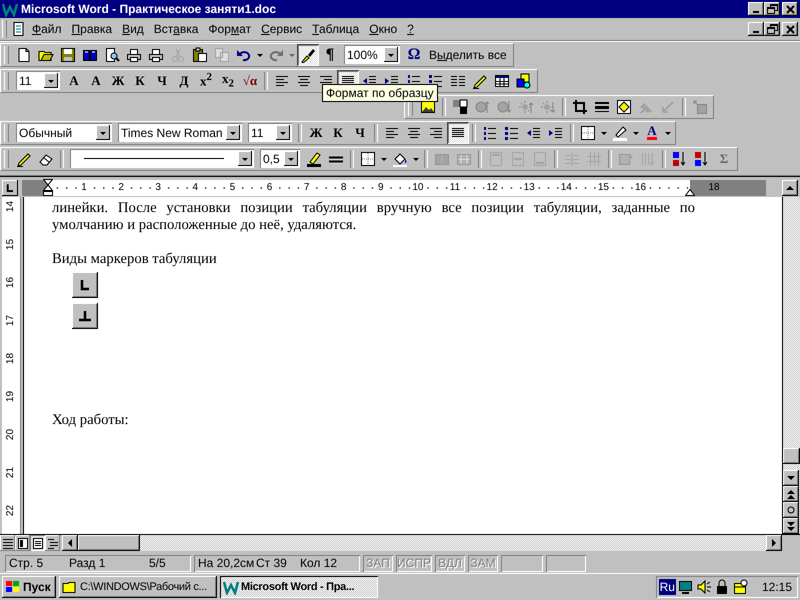  Describe the element at coordinates (22, 543) in the screenshot. I see `web-view-button` at that location.